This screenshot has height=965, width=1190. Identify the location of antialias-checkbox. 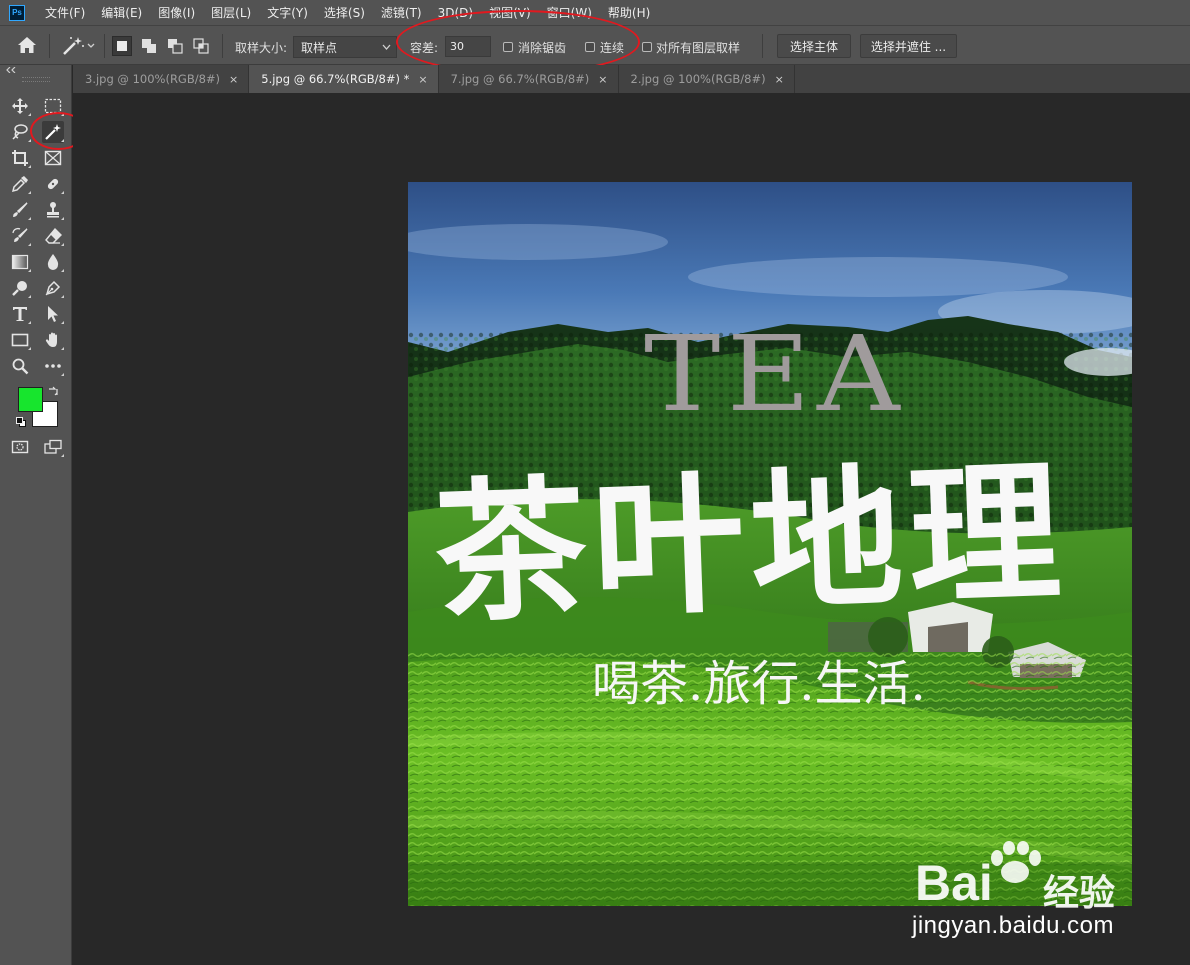
(508, 47).